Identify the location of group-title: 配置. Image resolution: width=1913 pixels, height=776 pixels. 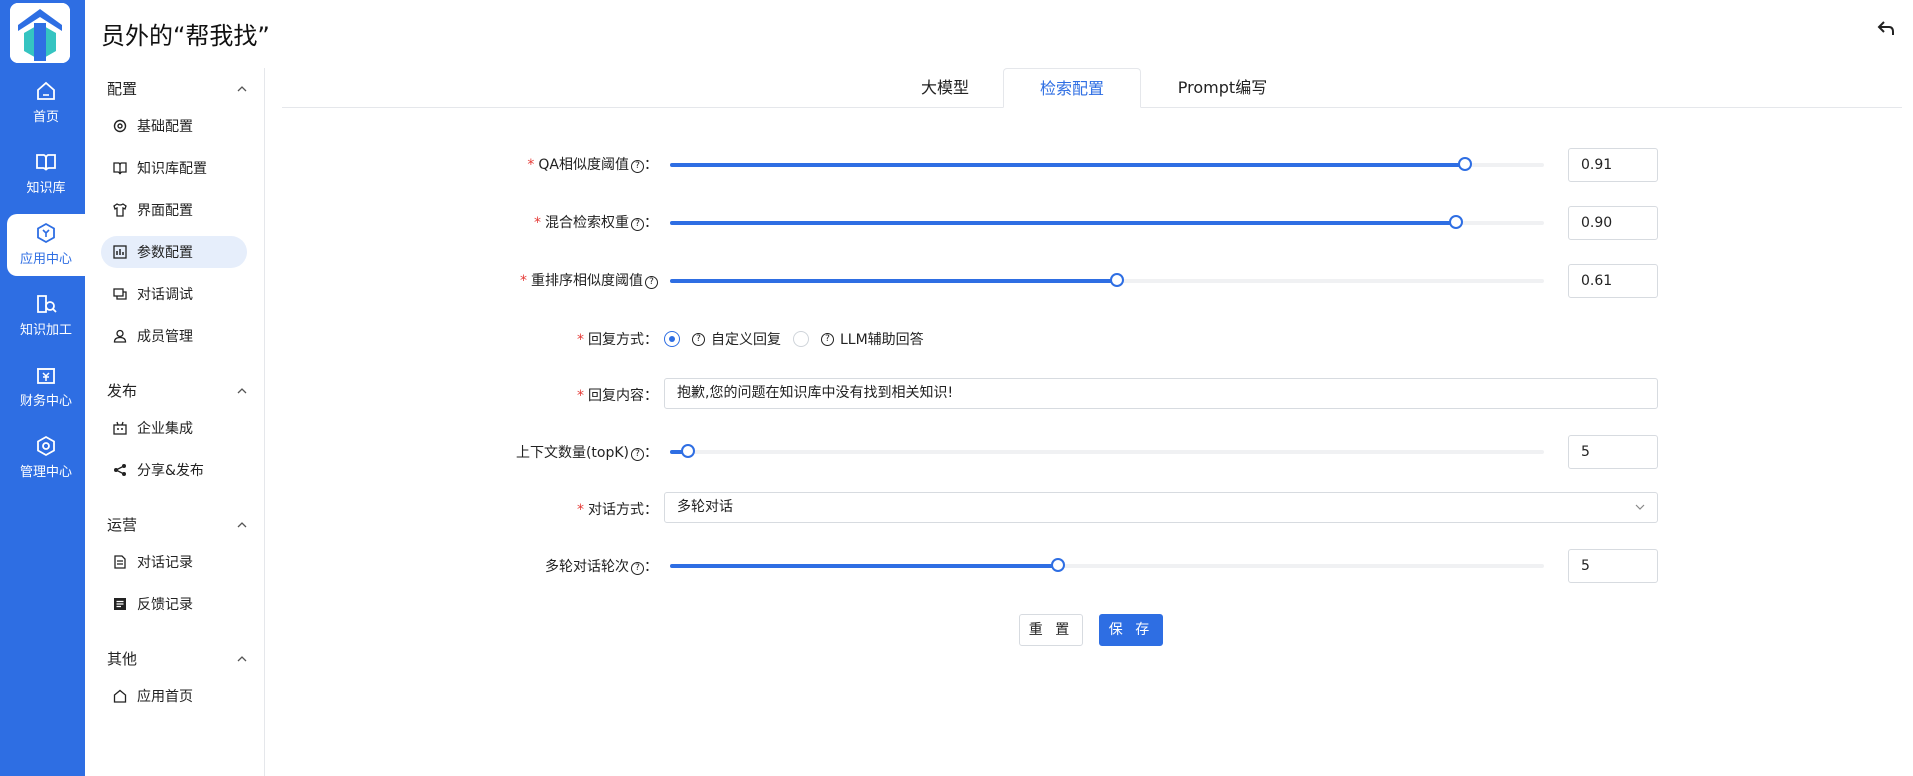
(122, 89).